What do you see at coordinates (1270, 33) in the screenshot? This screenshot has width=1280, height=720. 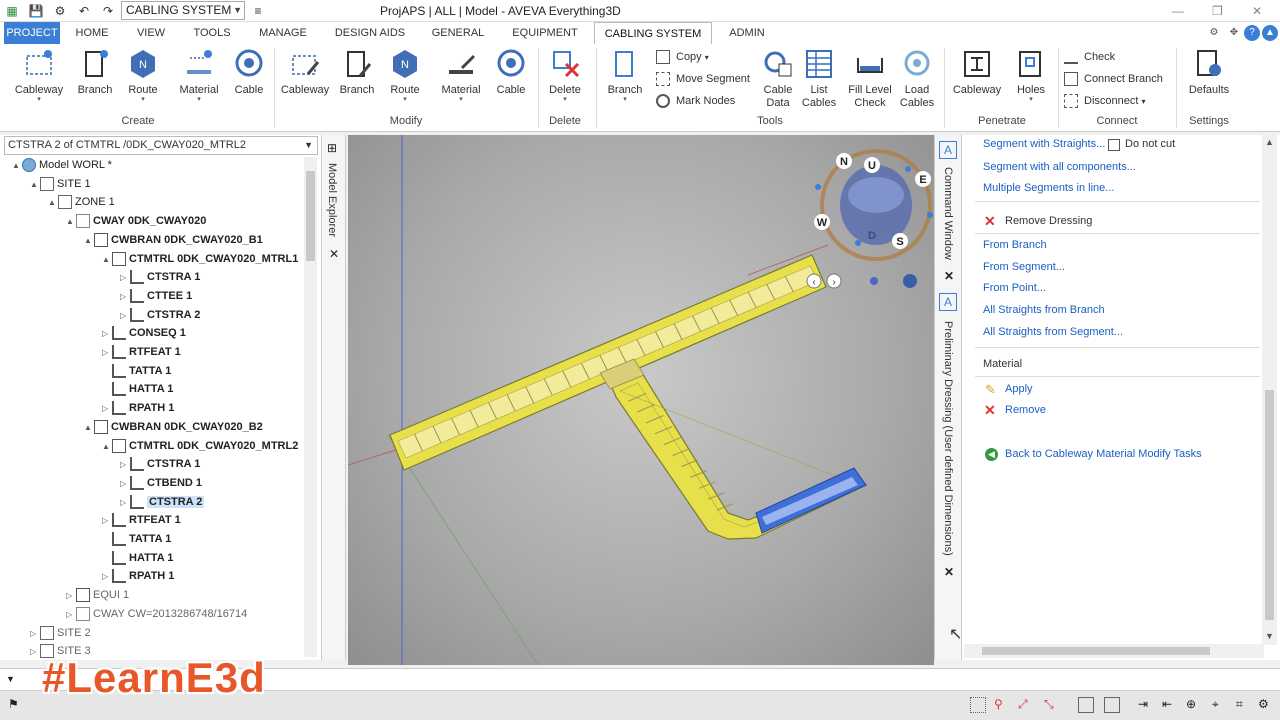 I see `collapse-ribbon-icon: ▲` at bounding box center [1270, 33].